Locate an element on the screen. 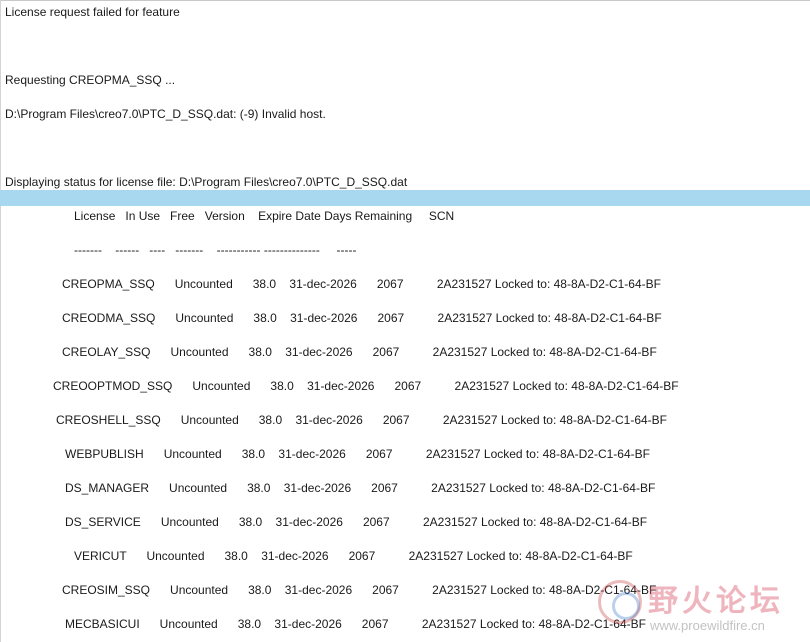 The width and height of the screenshot is (810, 642). logo-inner-ring-icon is located at coordinates (626, 606).